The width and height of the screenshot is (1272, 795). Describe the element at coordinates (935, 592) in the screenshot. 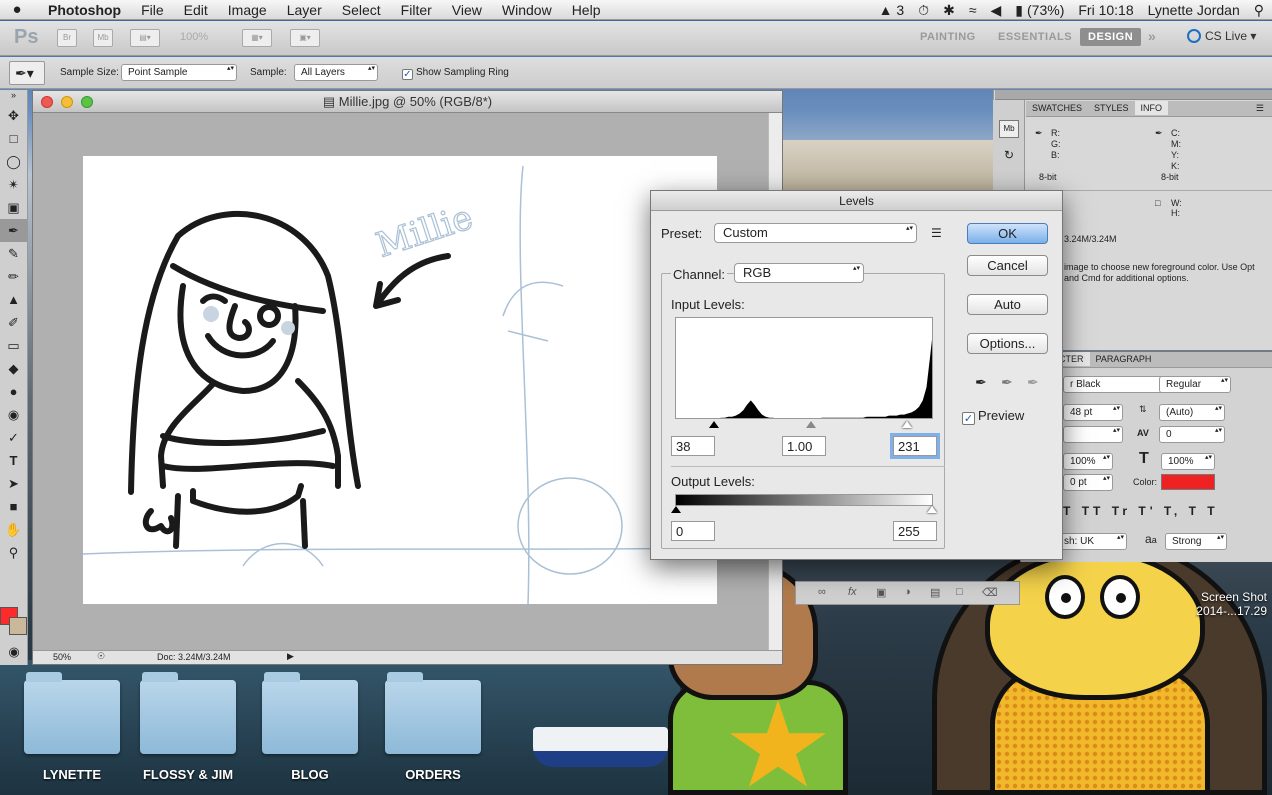

I see `new-group-icon: ▤` at that location.